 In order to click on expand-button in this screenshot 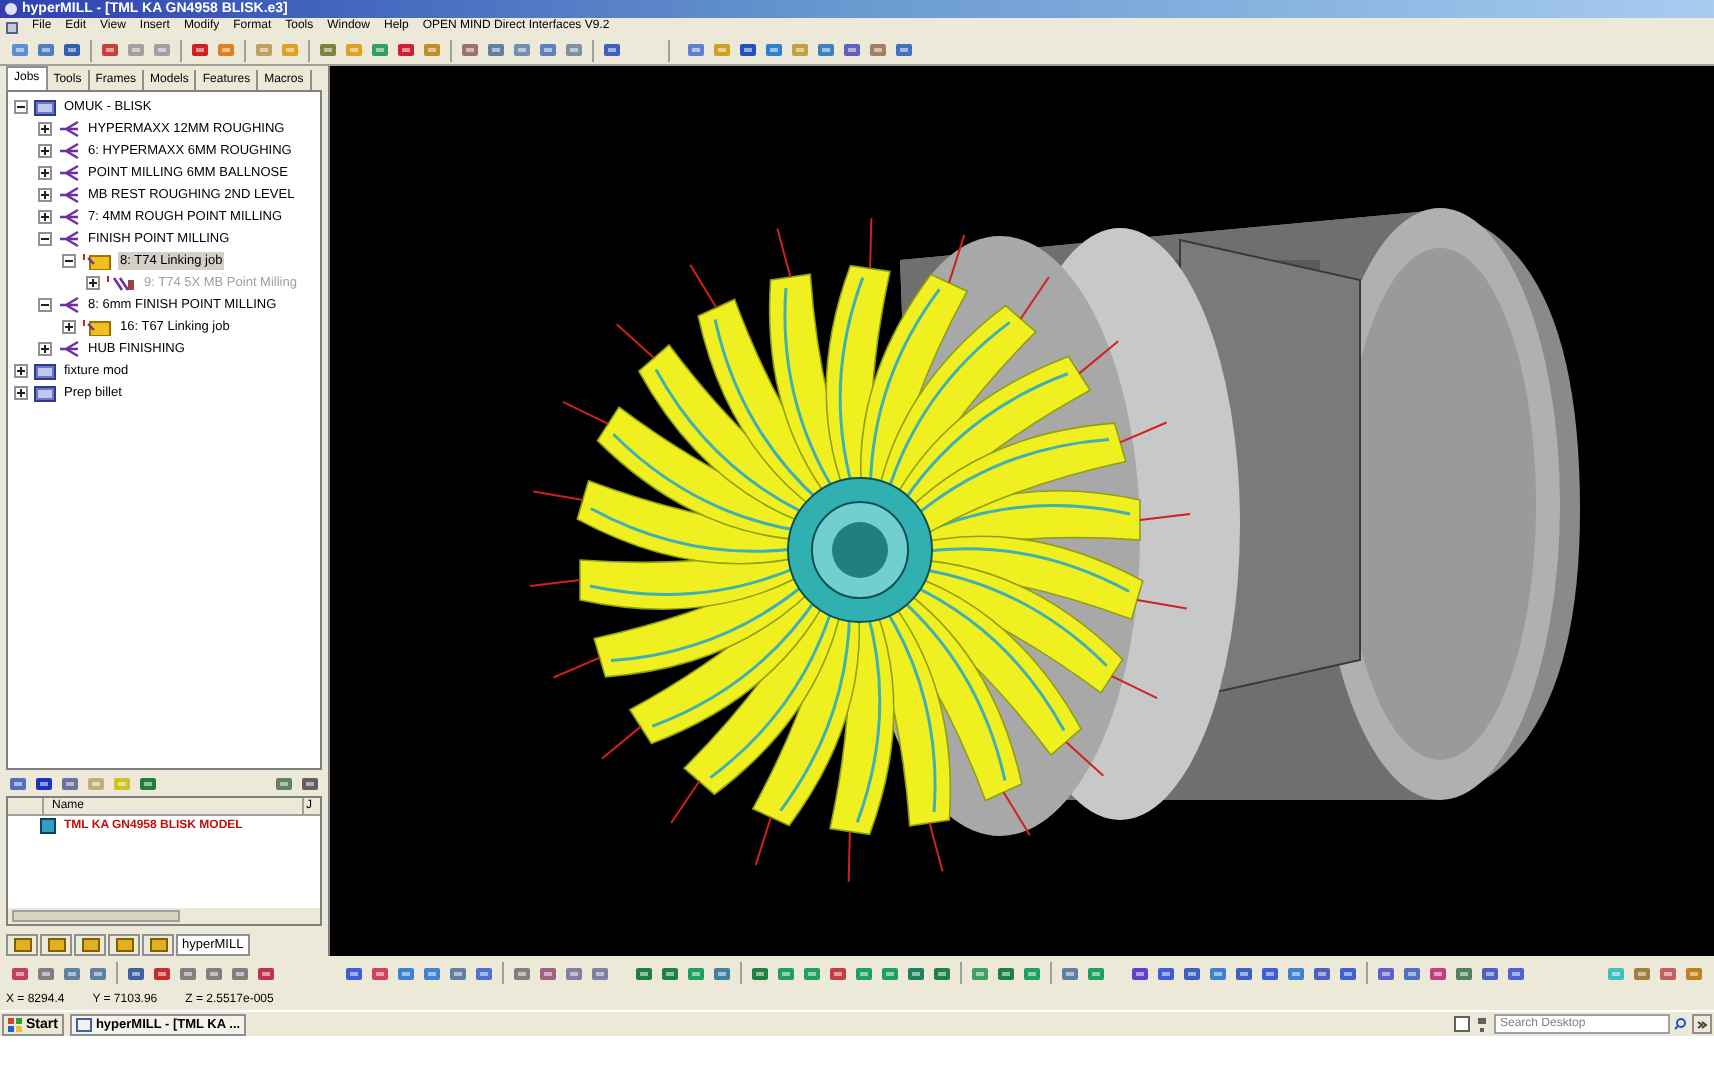, I will do `click(1702, 1024)`.